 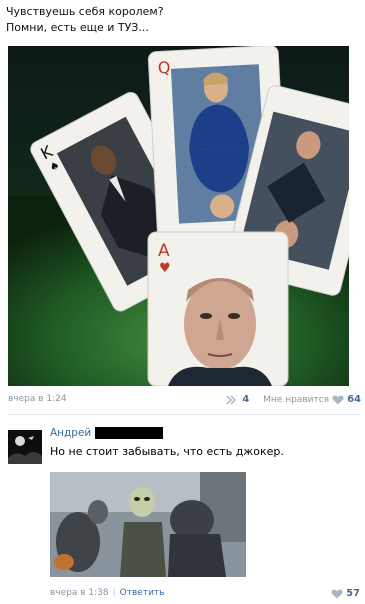 What do you see at coordinates (184, 401) in the screenshot?
I see `post-meta: вчера в 1:24 4 Мне нравится 64` at bounding box center [184, 401].